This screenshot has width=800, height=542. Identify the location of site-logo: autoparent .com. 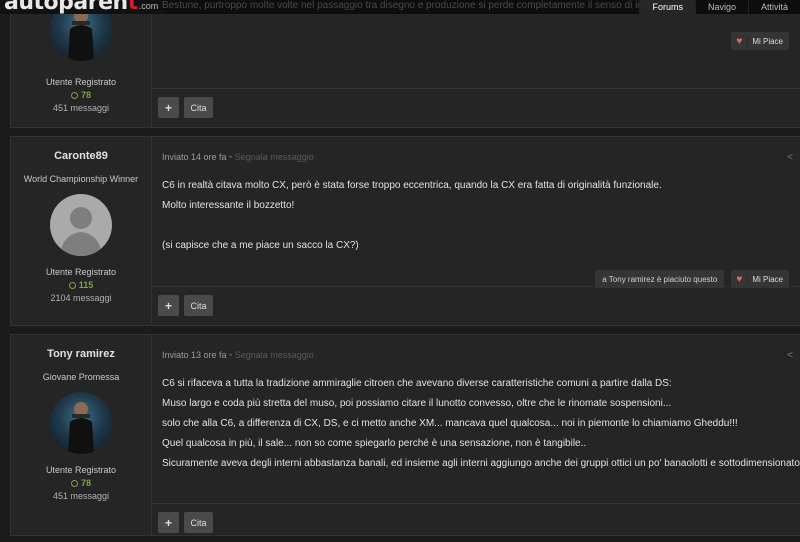
(82, 7).